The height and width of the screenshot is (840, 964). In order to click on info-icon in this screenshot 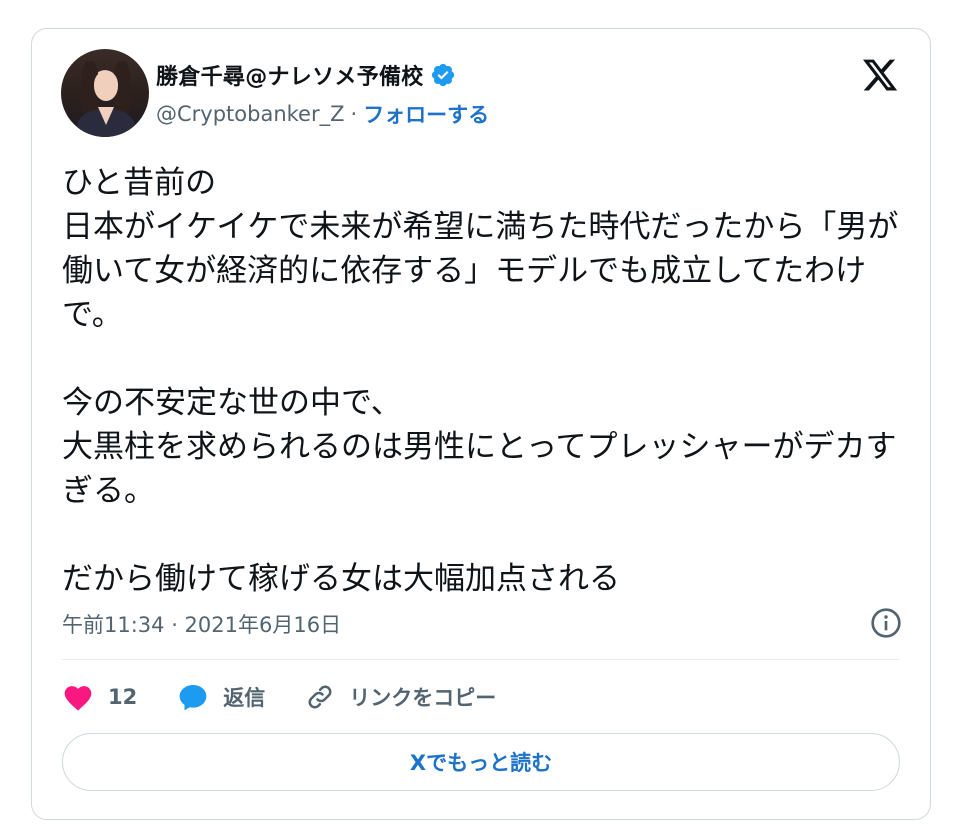, I will do `click(886, 623)`.